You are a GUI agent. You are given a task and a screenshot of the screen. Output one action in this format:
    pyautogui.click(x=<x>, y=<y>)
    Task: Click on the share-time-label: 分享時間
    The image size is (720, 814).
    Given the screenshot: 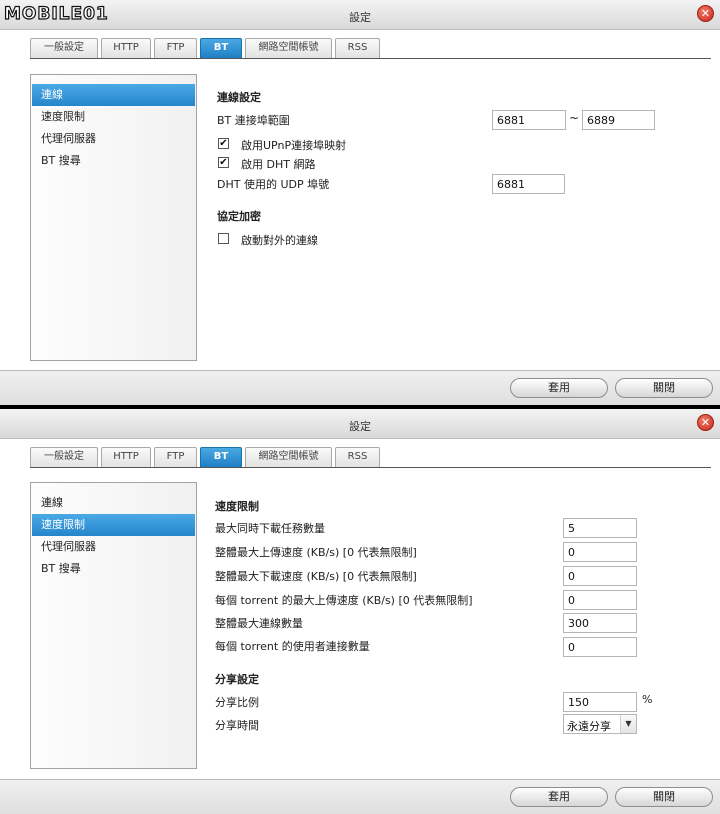 What is the action you would take?
    pyautogui.click(x=237, y=725)
    